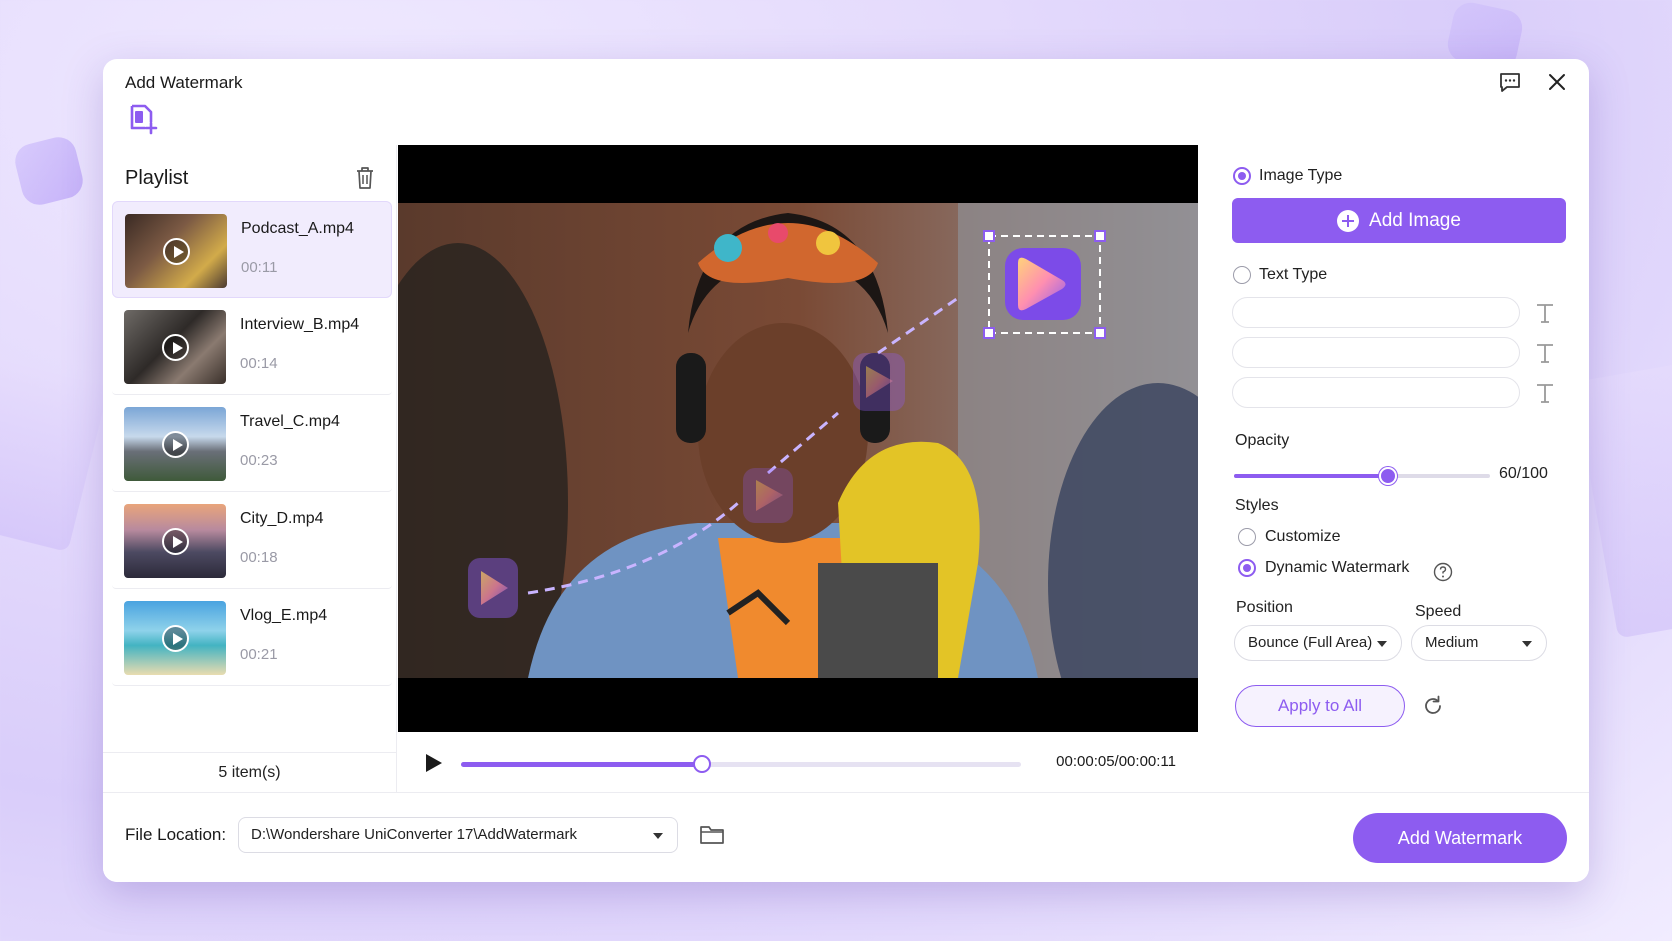 The height and width of the screenshot is (941, 1672). What do you see at coordinates (144, 119) in the screenshot?
I see `add-file-icon` at bounding box center [144, 119].